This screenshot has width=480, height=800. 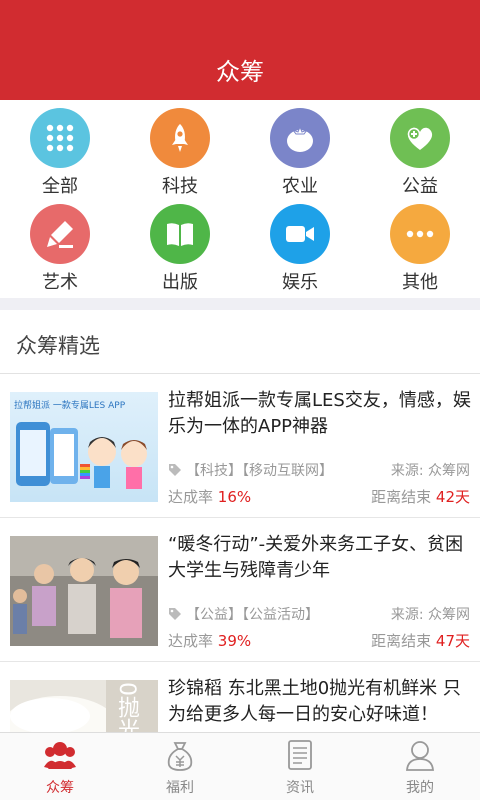 What do you see at coordinates (180, 186) in the screenshot?
I see `category-label: 科技` at bounding box center [180, 186].